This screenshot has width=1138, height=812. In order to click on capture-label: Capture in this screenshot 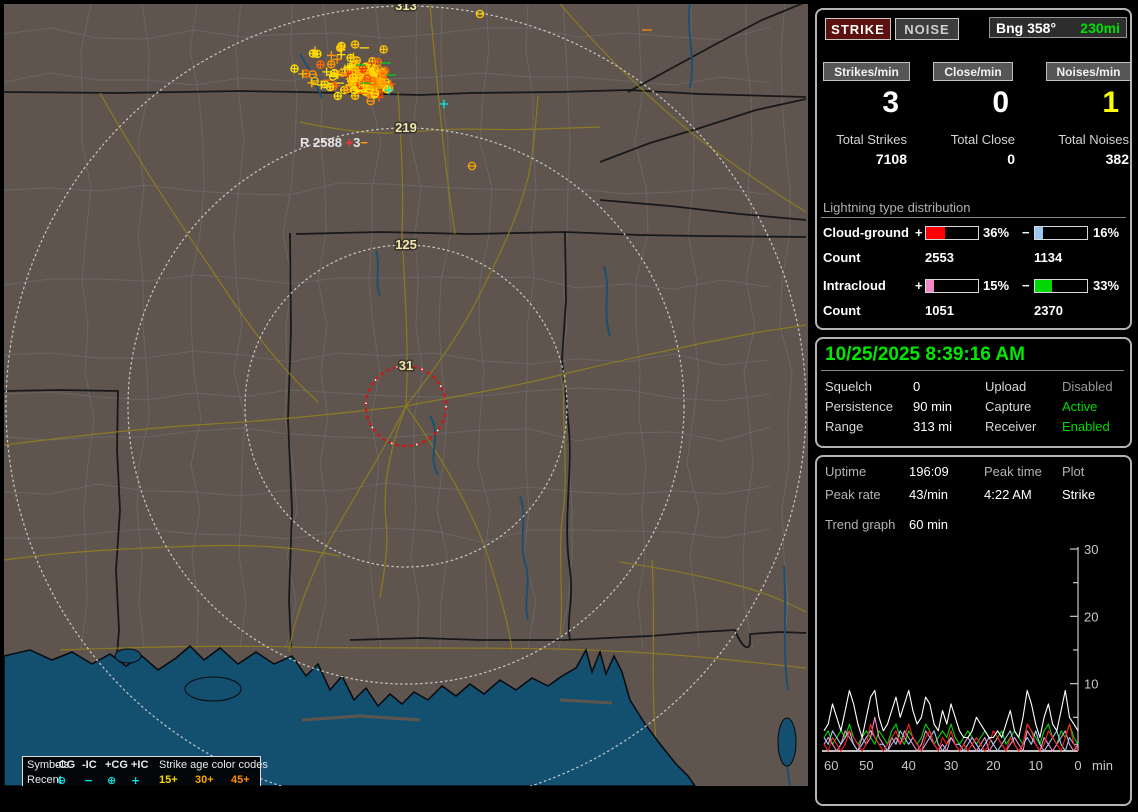, I will do `click(1008, 406)`.